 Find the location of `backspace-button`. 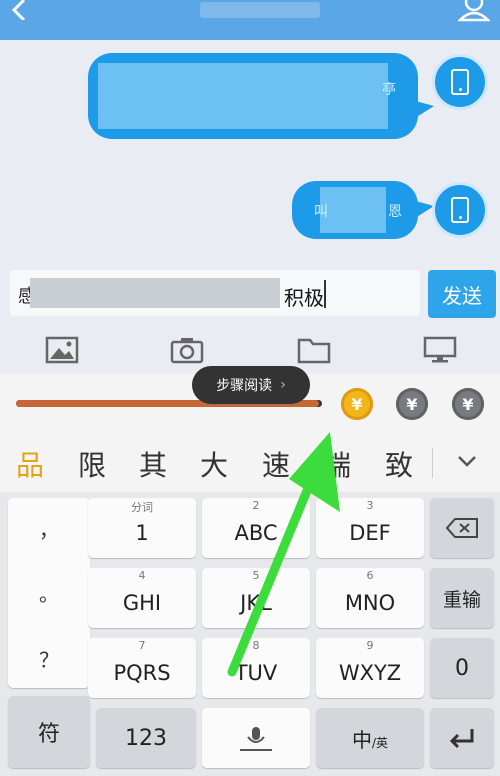

backspace-button is located at coordinates (462, 528).